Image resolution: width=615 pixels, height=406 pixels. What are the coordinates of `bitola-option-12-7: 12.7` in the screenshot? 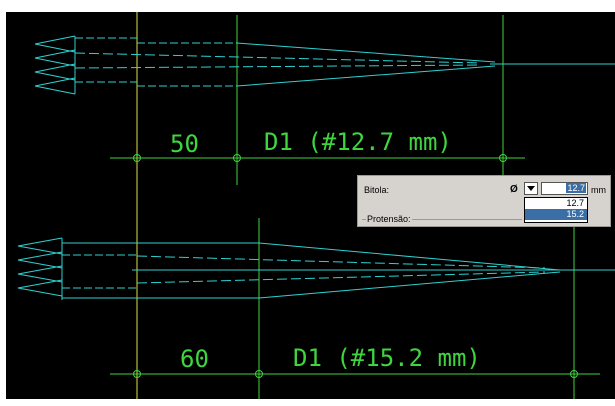 It's located at (556, 203).